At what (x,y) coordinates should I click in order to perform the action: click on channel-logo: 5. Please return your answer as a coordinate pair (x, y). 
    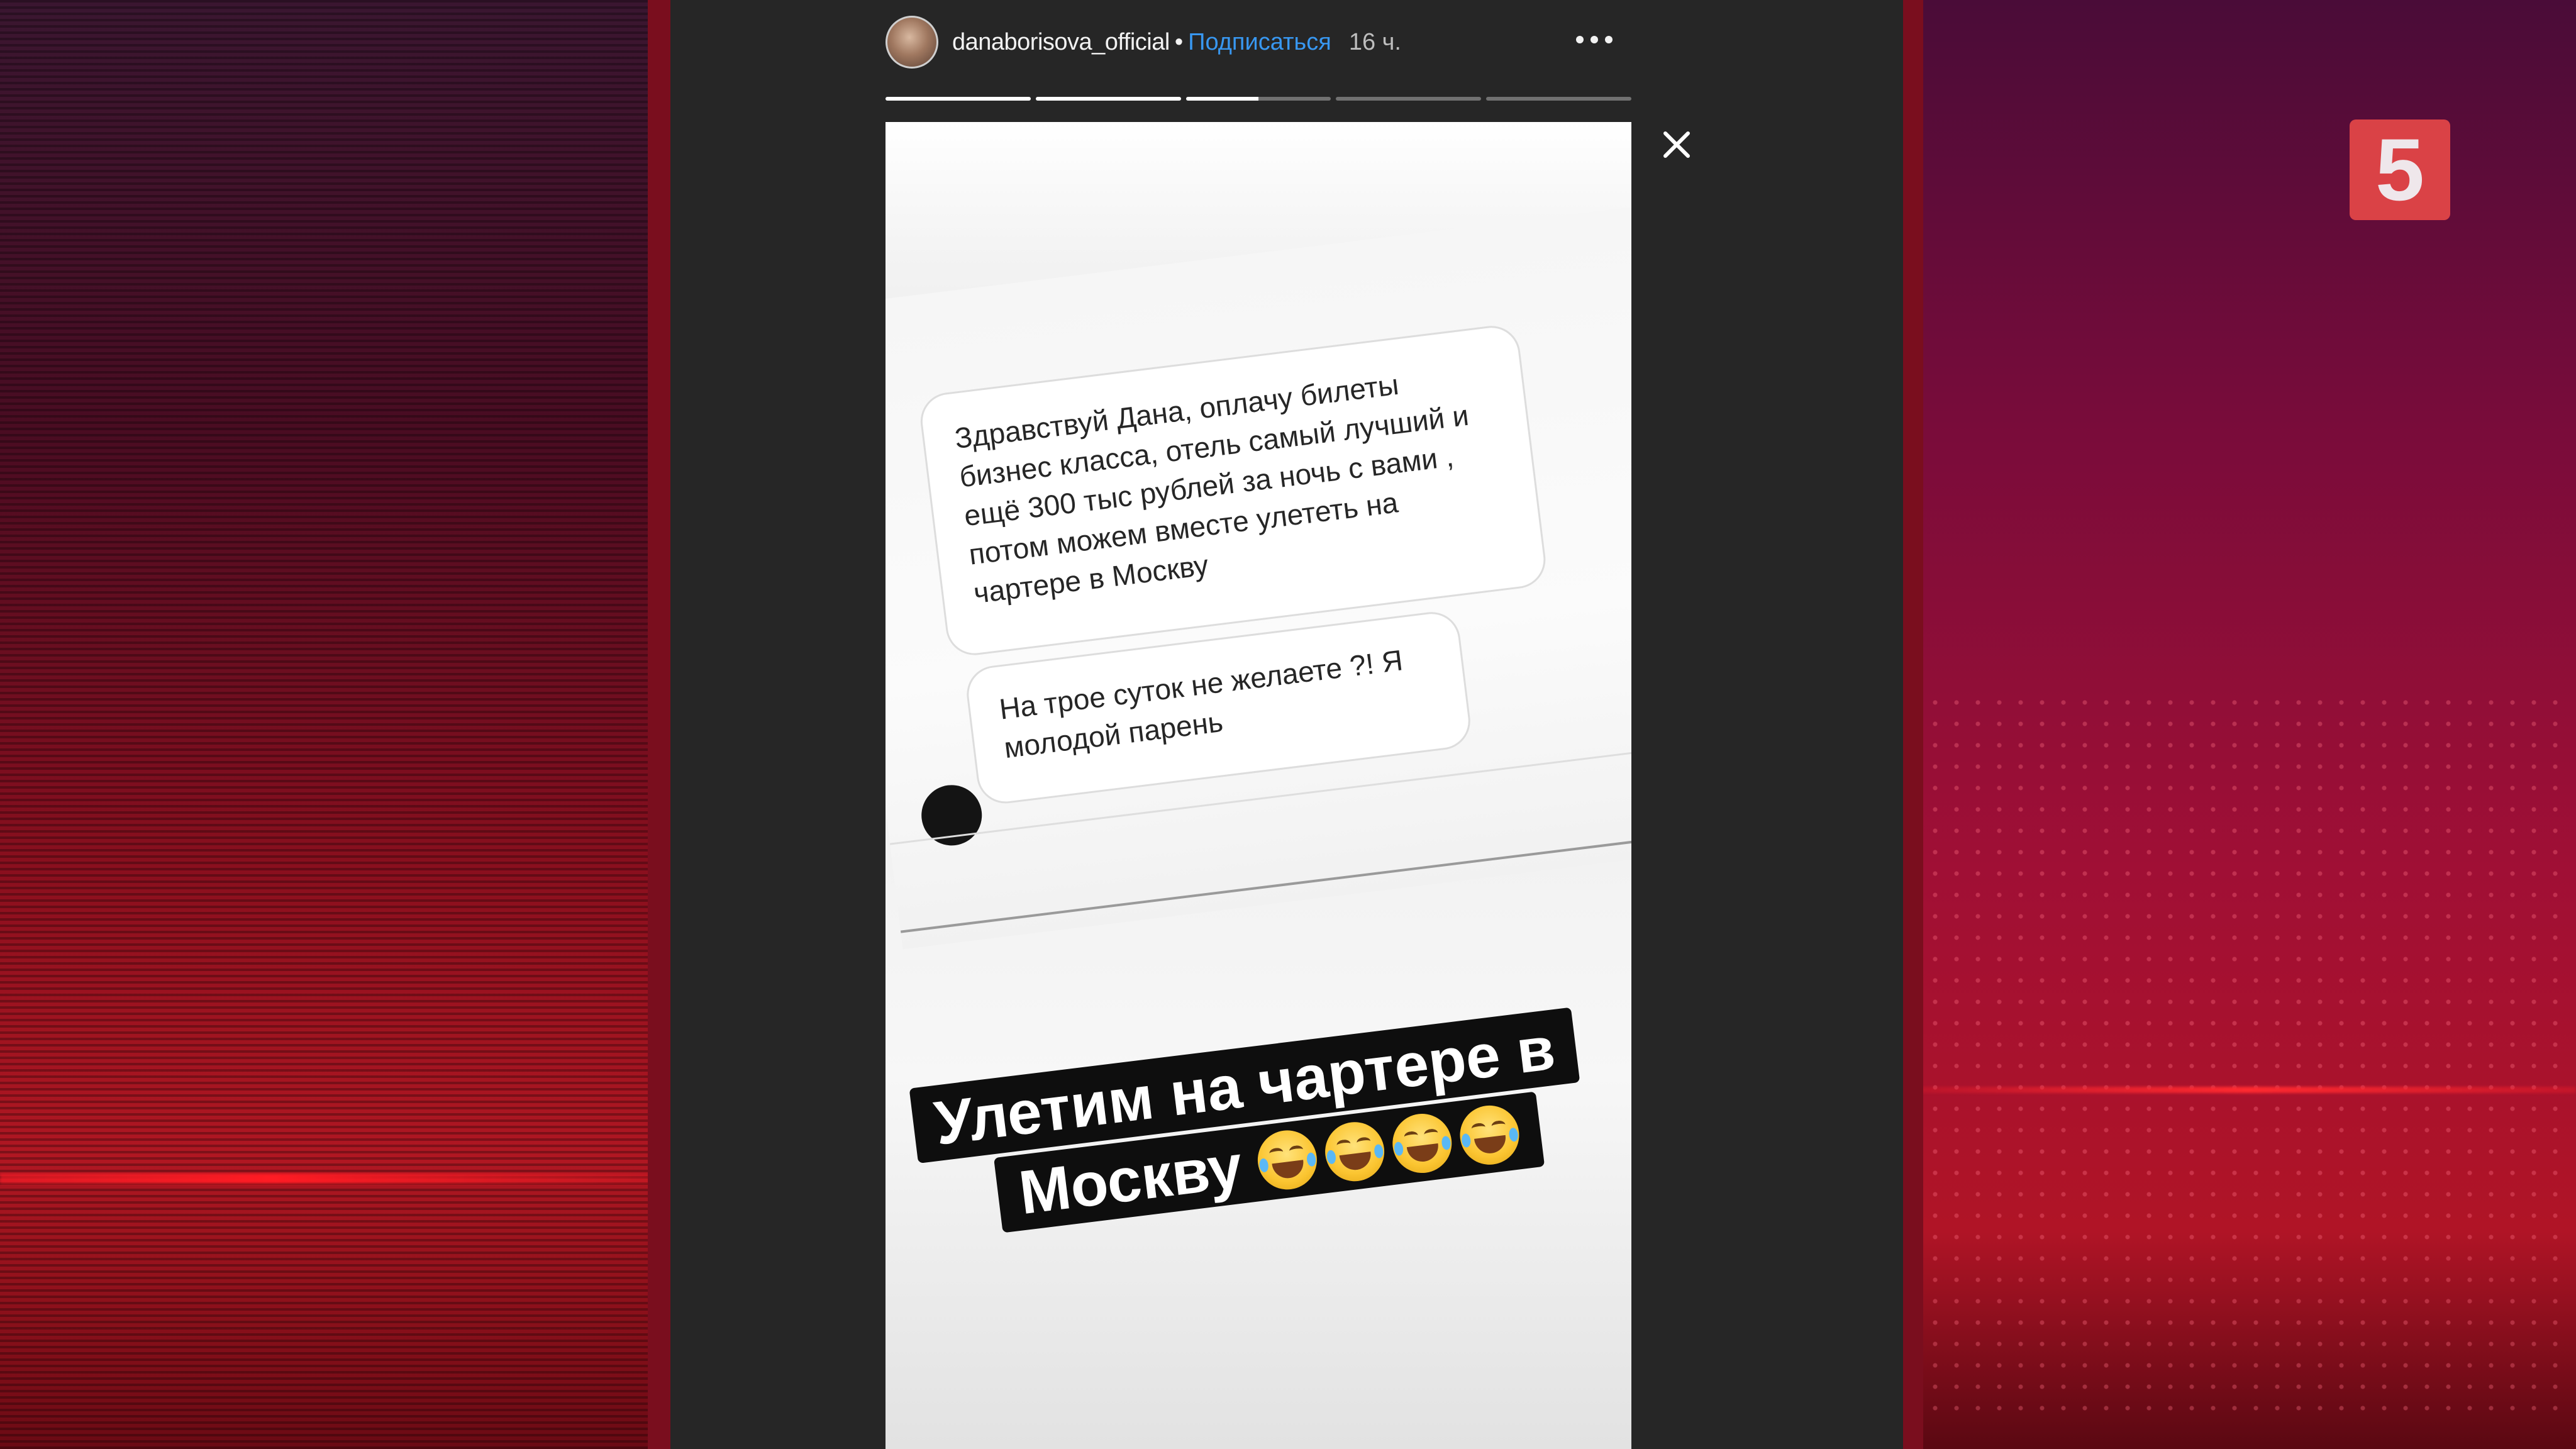
    Looking at the image, I should click on (2400, 169).